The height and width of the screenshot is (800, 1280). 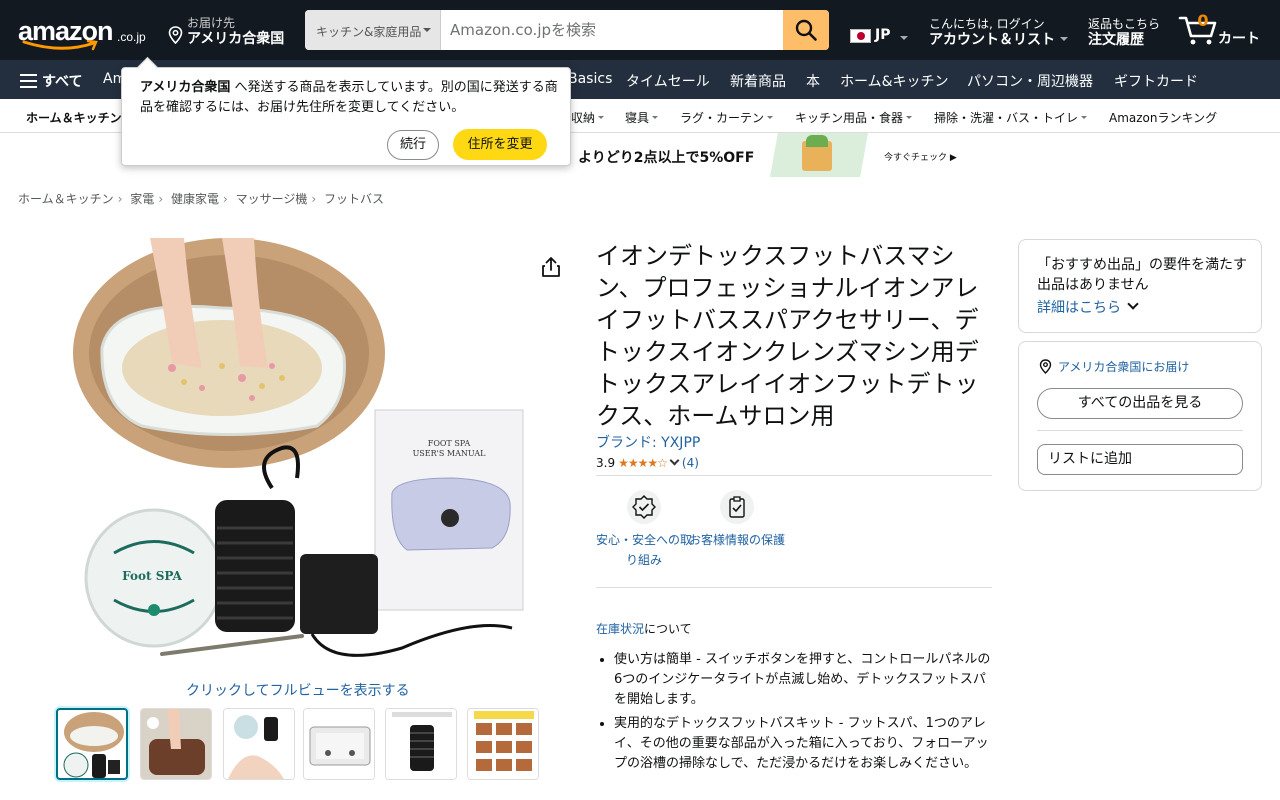 I want to click on top-header: amazon .co.jp お届け先 アメリカ合衆国 キッチン&家庭用品 JP, so click(x=640, y=30).